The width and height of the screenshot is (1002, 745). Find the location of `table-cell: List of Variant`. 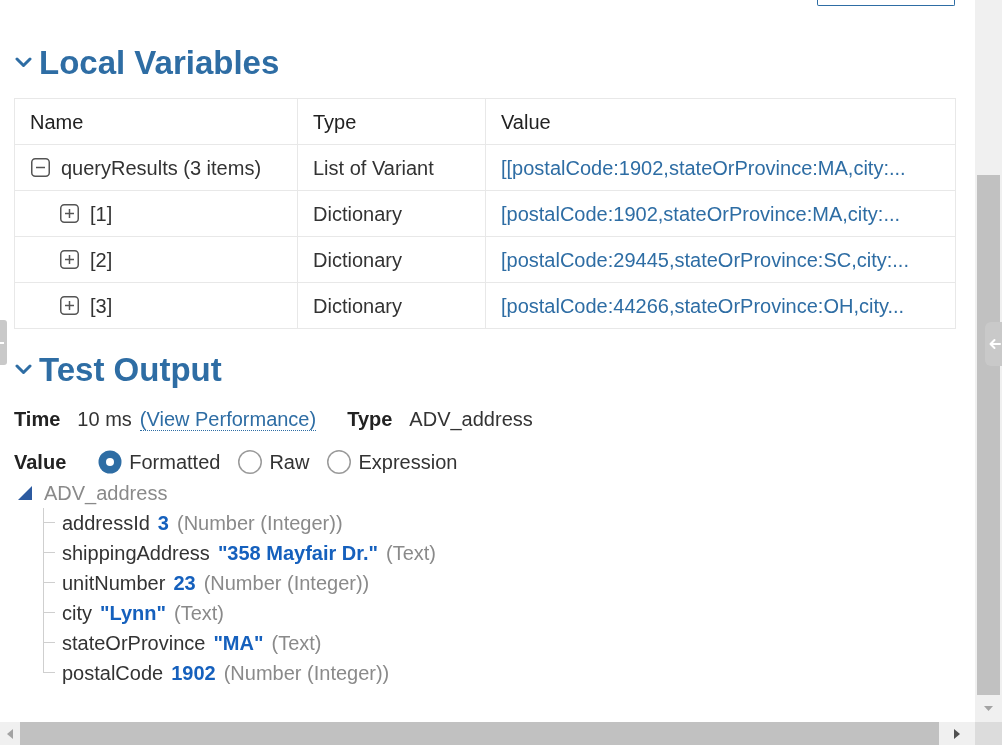

table-cell: List of Variant is located at coordinates (391, 167).